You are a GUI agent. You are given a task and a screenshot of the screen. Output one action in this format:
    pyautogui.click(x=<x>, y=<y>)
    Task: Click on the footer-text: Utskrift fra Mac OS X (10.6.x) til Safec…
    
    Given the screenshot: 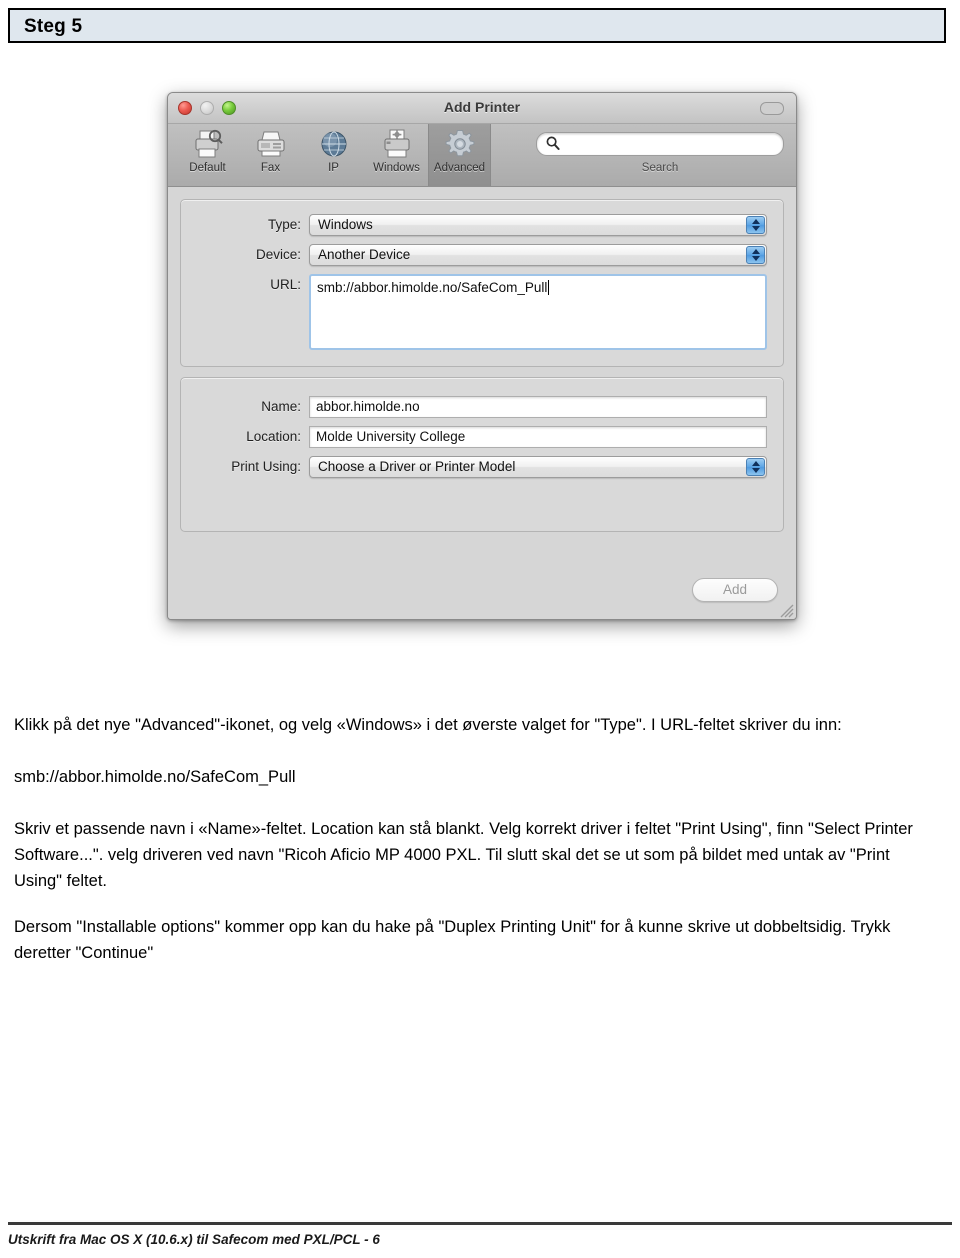 What is the action you would take?
    pyautogui.click(x=194, y=1239)
    